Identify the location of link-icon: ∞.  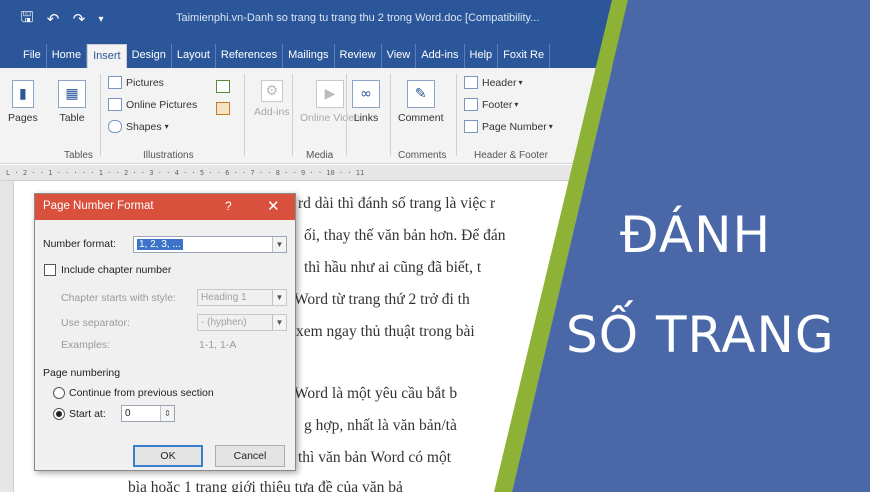
(366, 94).